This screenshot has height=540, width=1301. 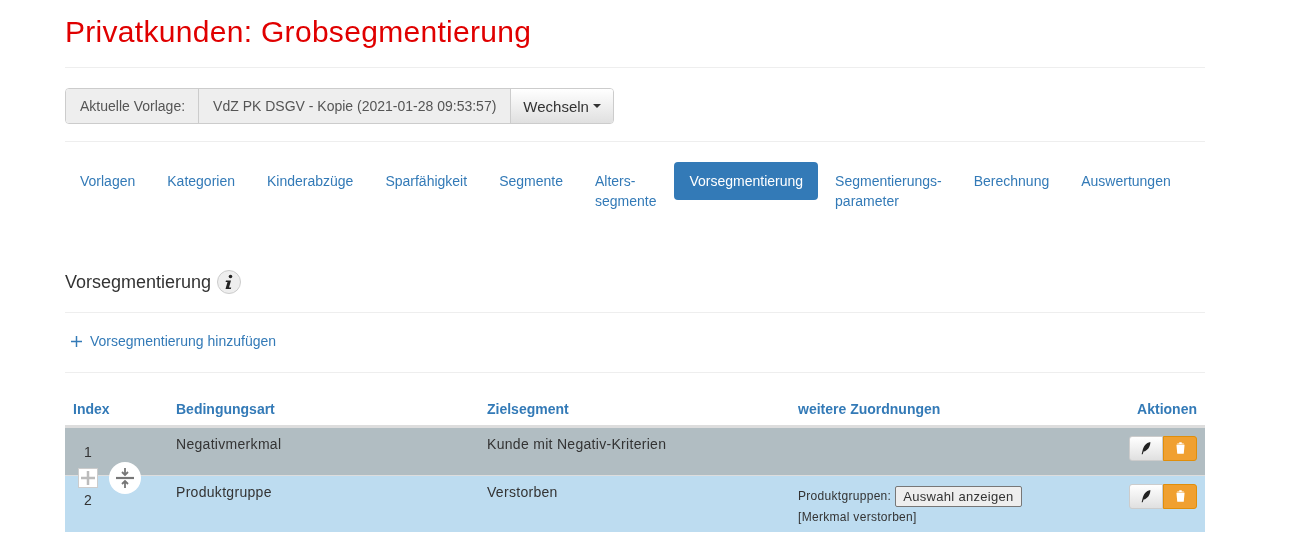 What do you see at coordinates (76, 341) in the screenshot?
I see `plus-icon` at bounding box center [76, 341].